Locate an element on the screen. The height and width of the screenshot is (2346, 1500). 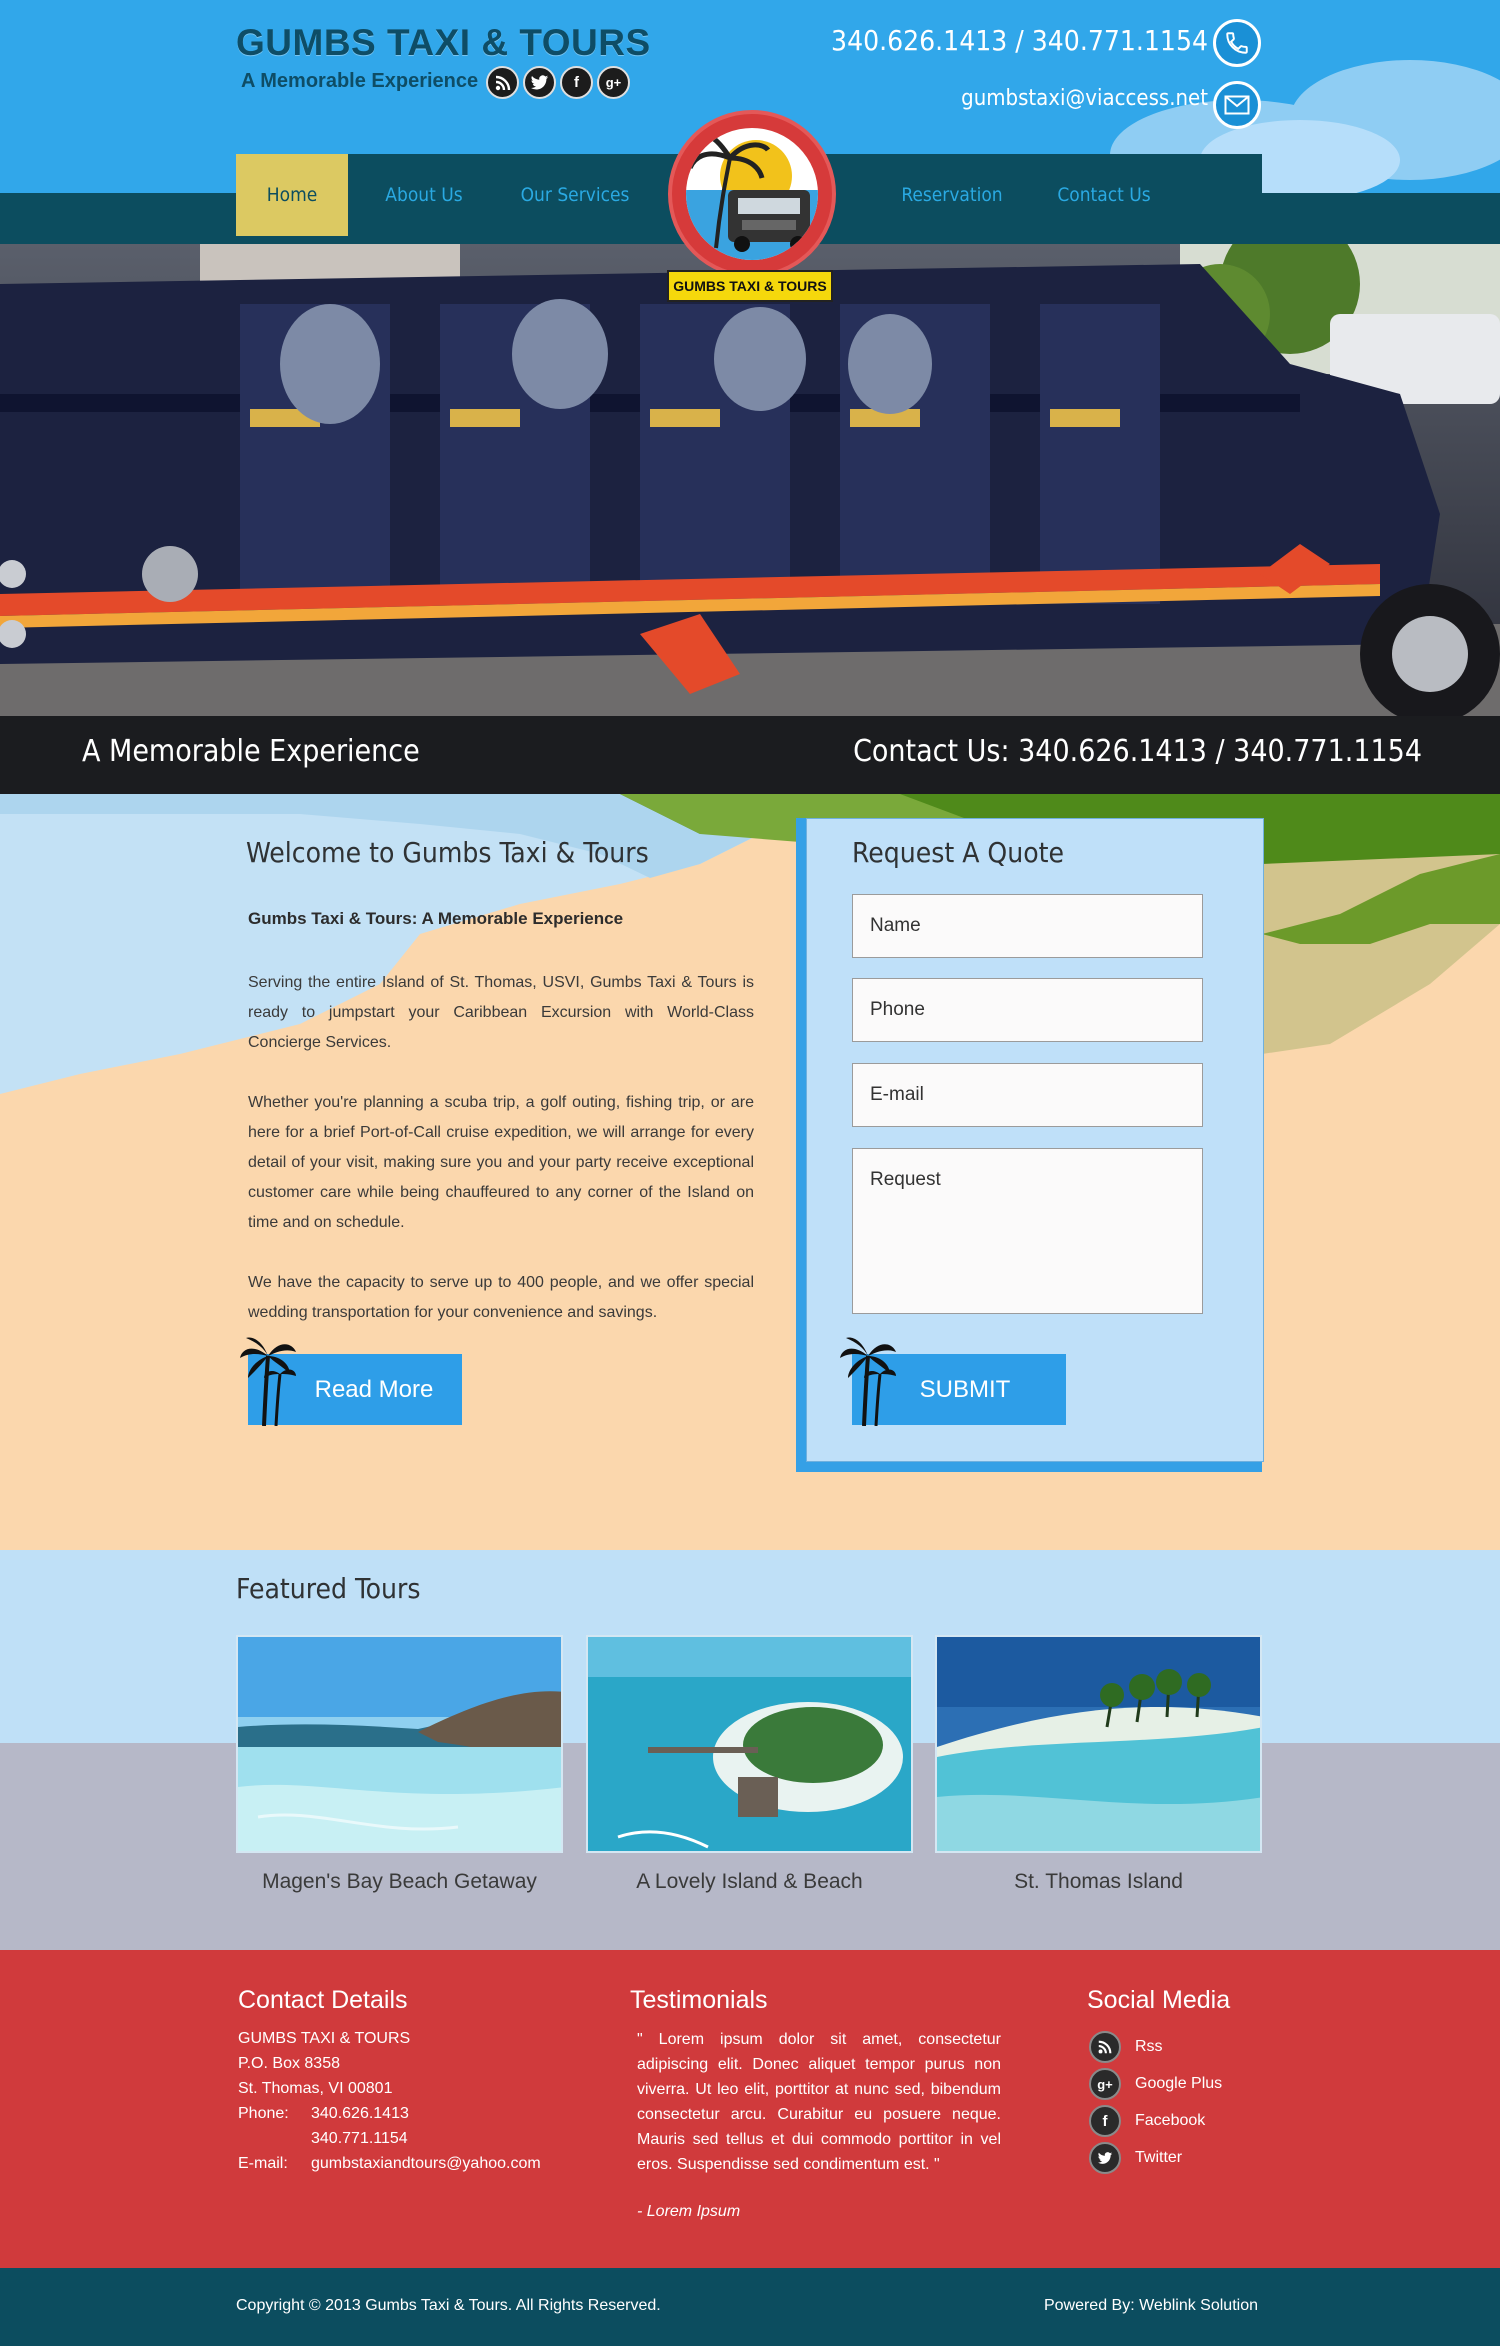
logo-badge-label: GUMBS TAXI & TOURS is located at coordinates (750, 286).